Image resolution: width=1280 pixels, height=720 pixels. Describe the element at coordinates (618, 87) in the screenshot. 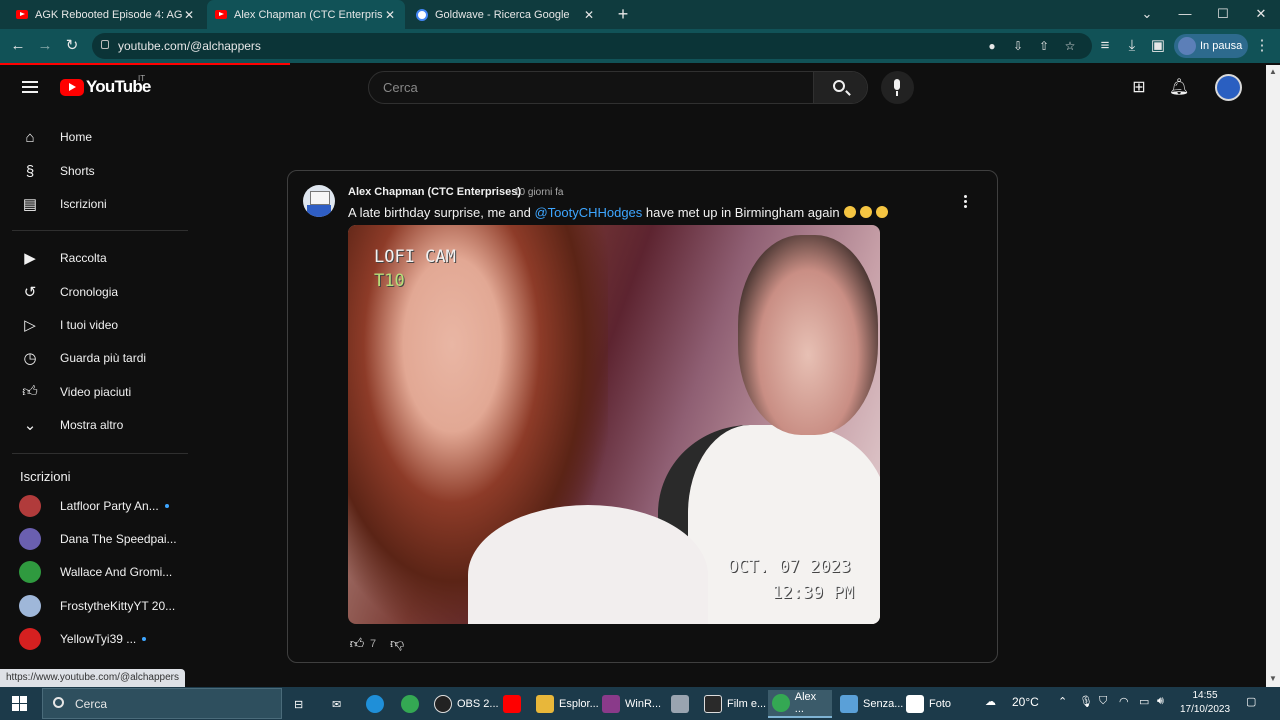

I see `search-box: Cerca` at that location.